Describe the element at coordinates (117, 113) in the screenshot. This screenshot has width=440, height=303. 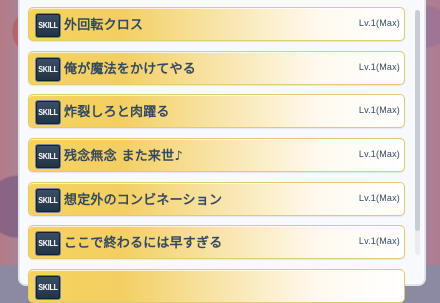
I see `skill-name: 炸裂しろと肉躍る` at that location.